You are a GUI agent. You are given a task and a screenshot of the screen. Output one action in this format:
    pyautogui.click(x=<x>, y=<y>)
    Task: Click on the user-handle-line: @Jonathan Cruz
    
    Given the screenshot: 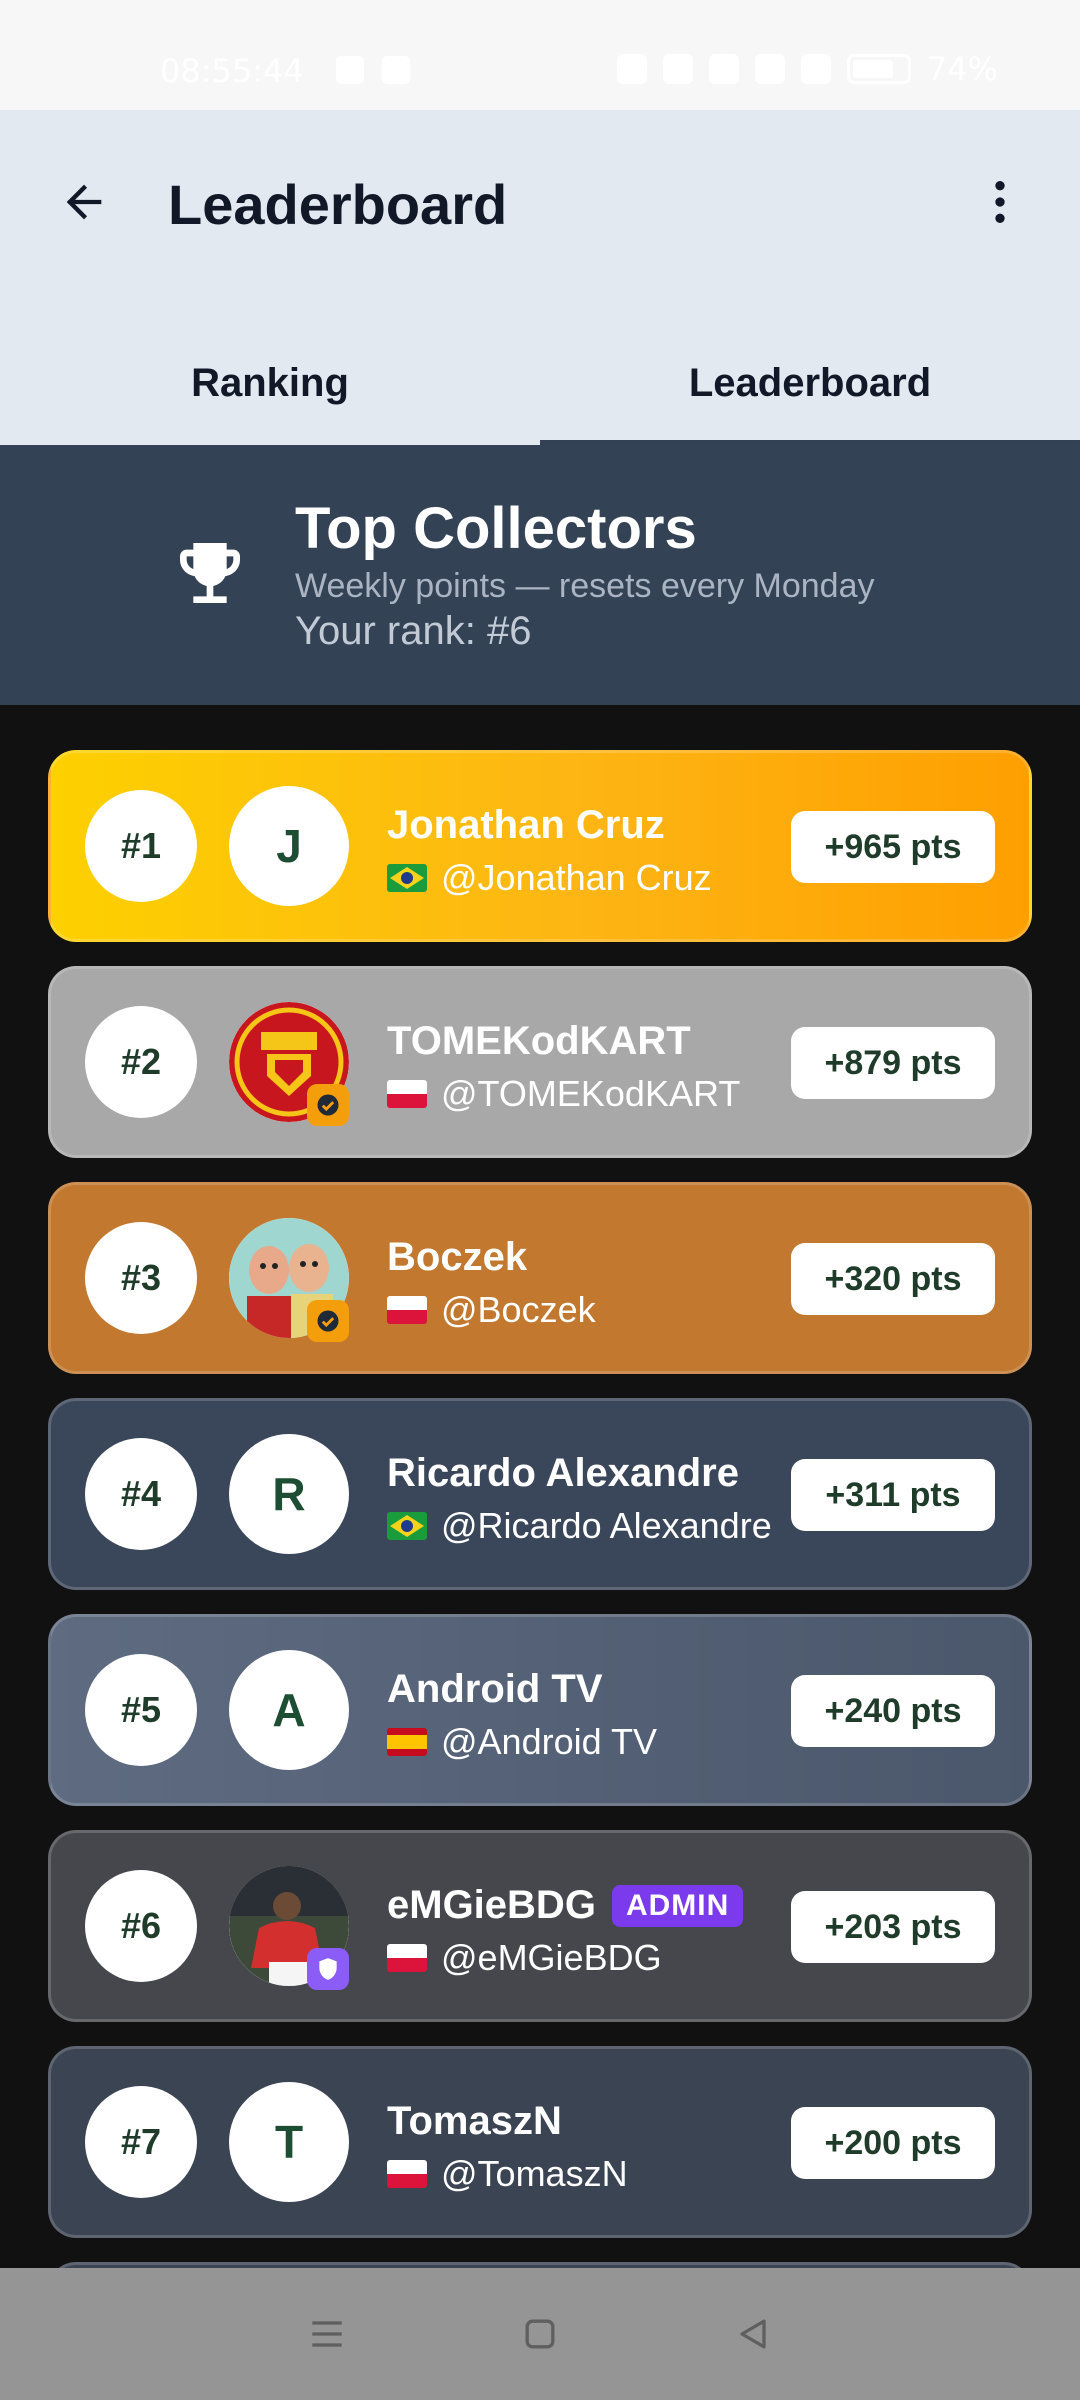 What is the action you would take?
    pyautogui.click(x=549, y=878)
    